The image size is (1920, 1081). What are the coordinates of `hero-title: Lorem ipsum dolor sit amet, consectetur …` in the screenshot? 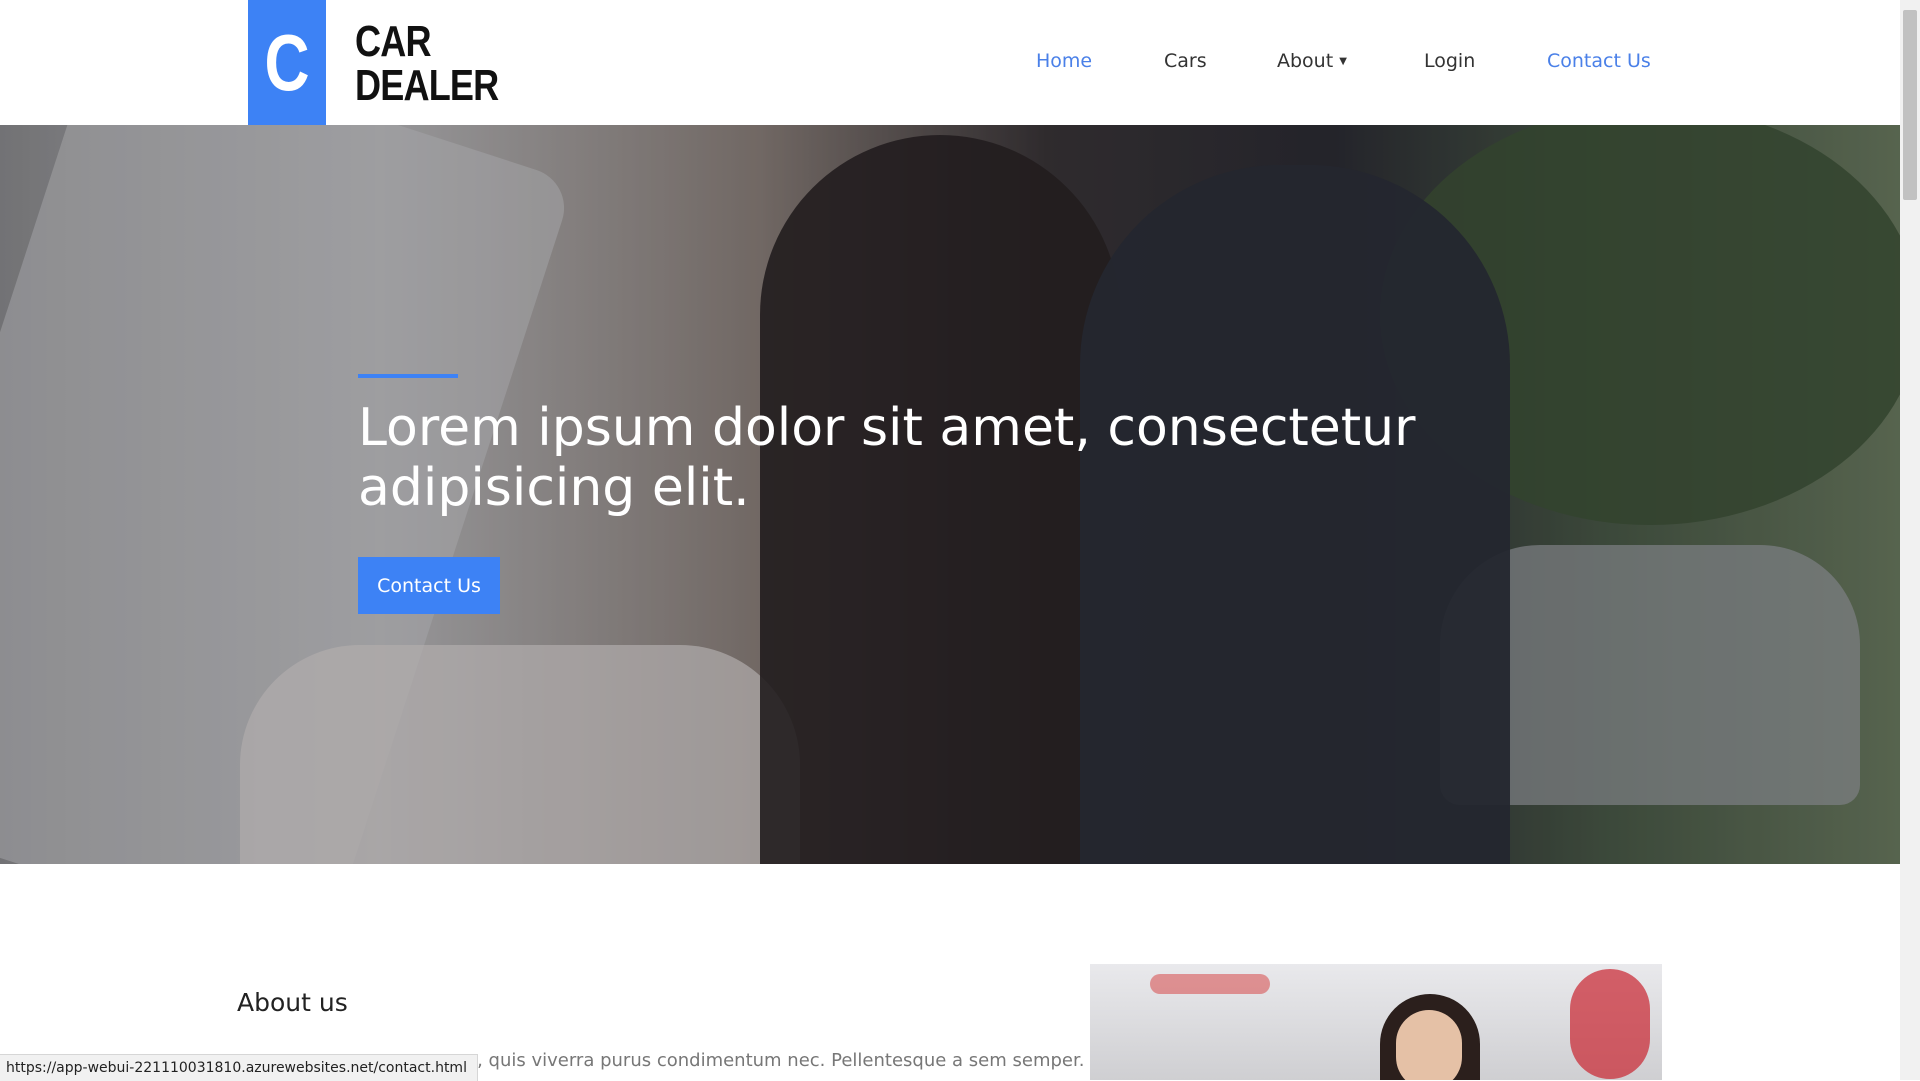 It's located at (887, 458).